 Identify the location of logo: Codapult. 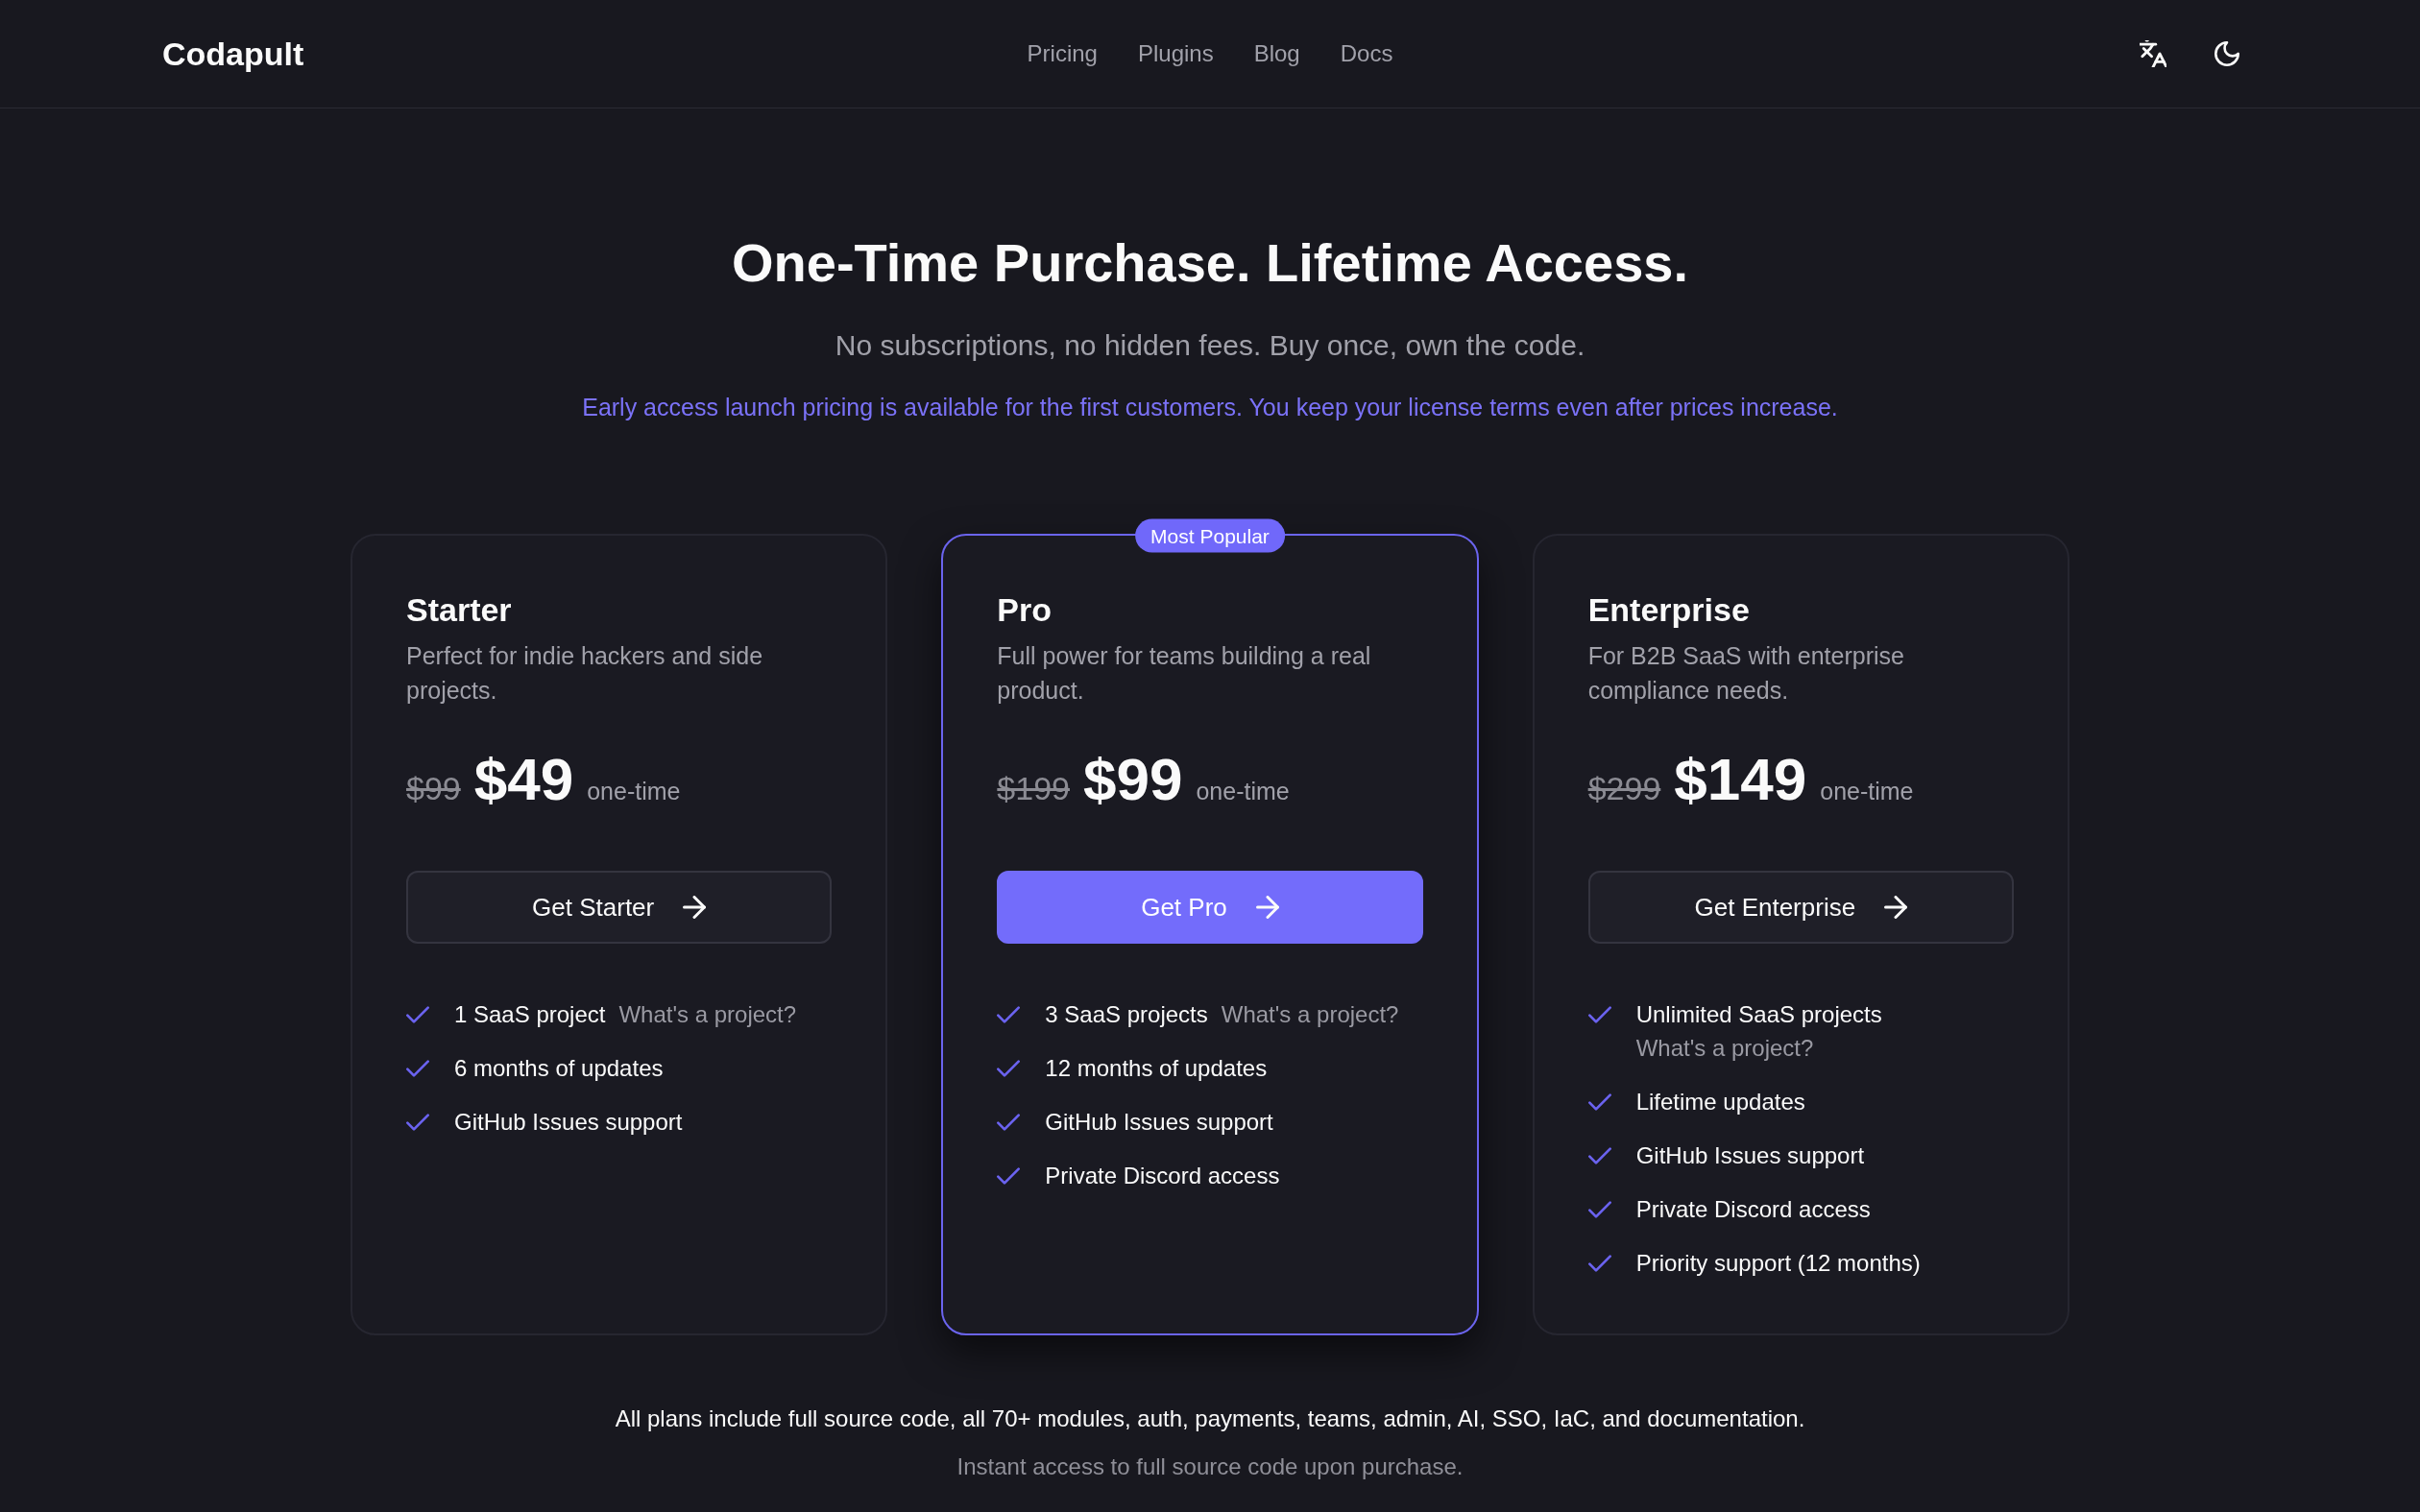
(233, 54).